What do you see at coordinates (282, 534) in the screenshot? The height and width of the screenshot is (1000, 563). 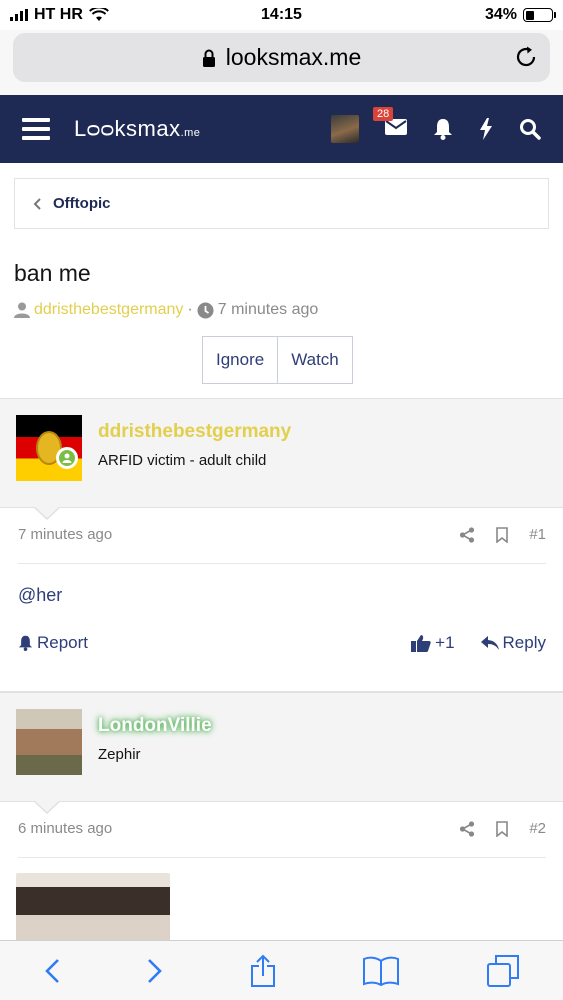 I see `post-1-meta: 7 minutes ago #1` at bounding box center [282, 534].